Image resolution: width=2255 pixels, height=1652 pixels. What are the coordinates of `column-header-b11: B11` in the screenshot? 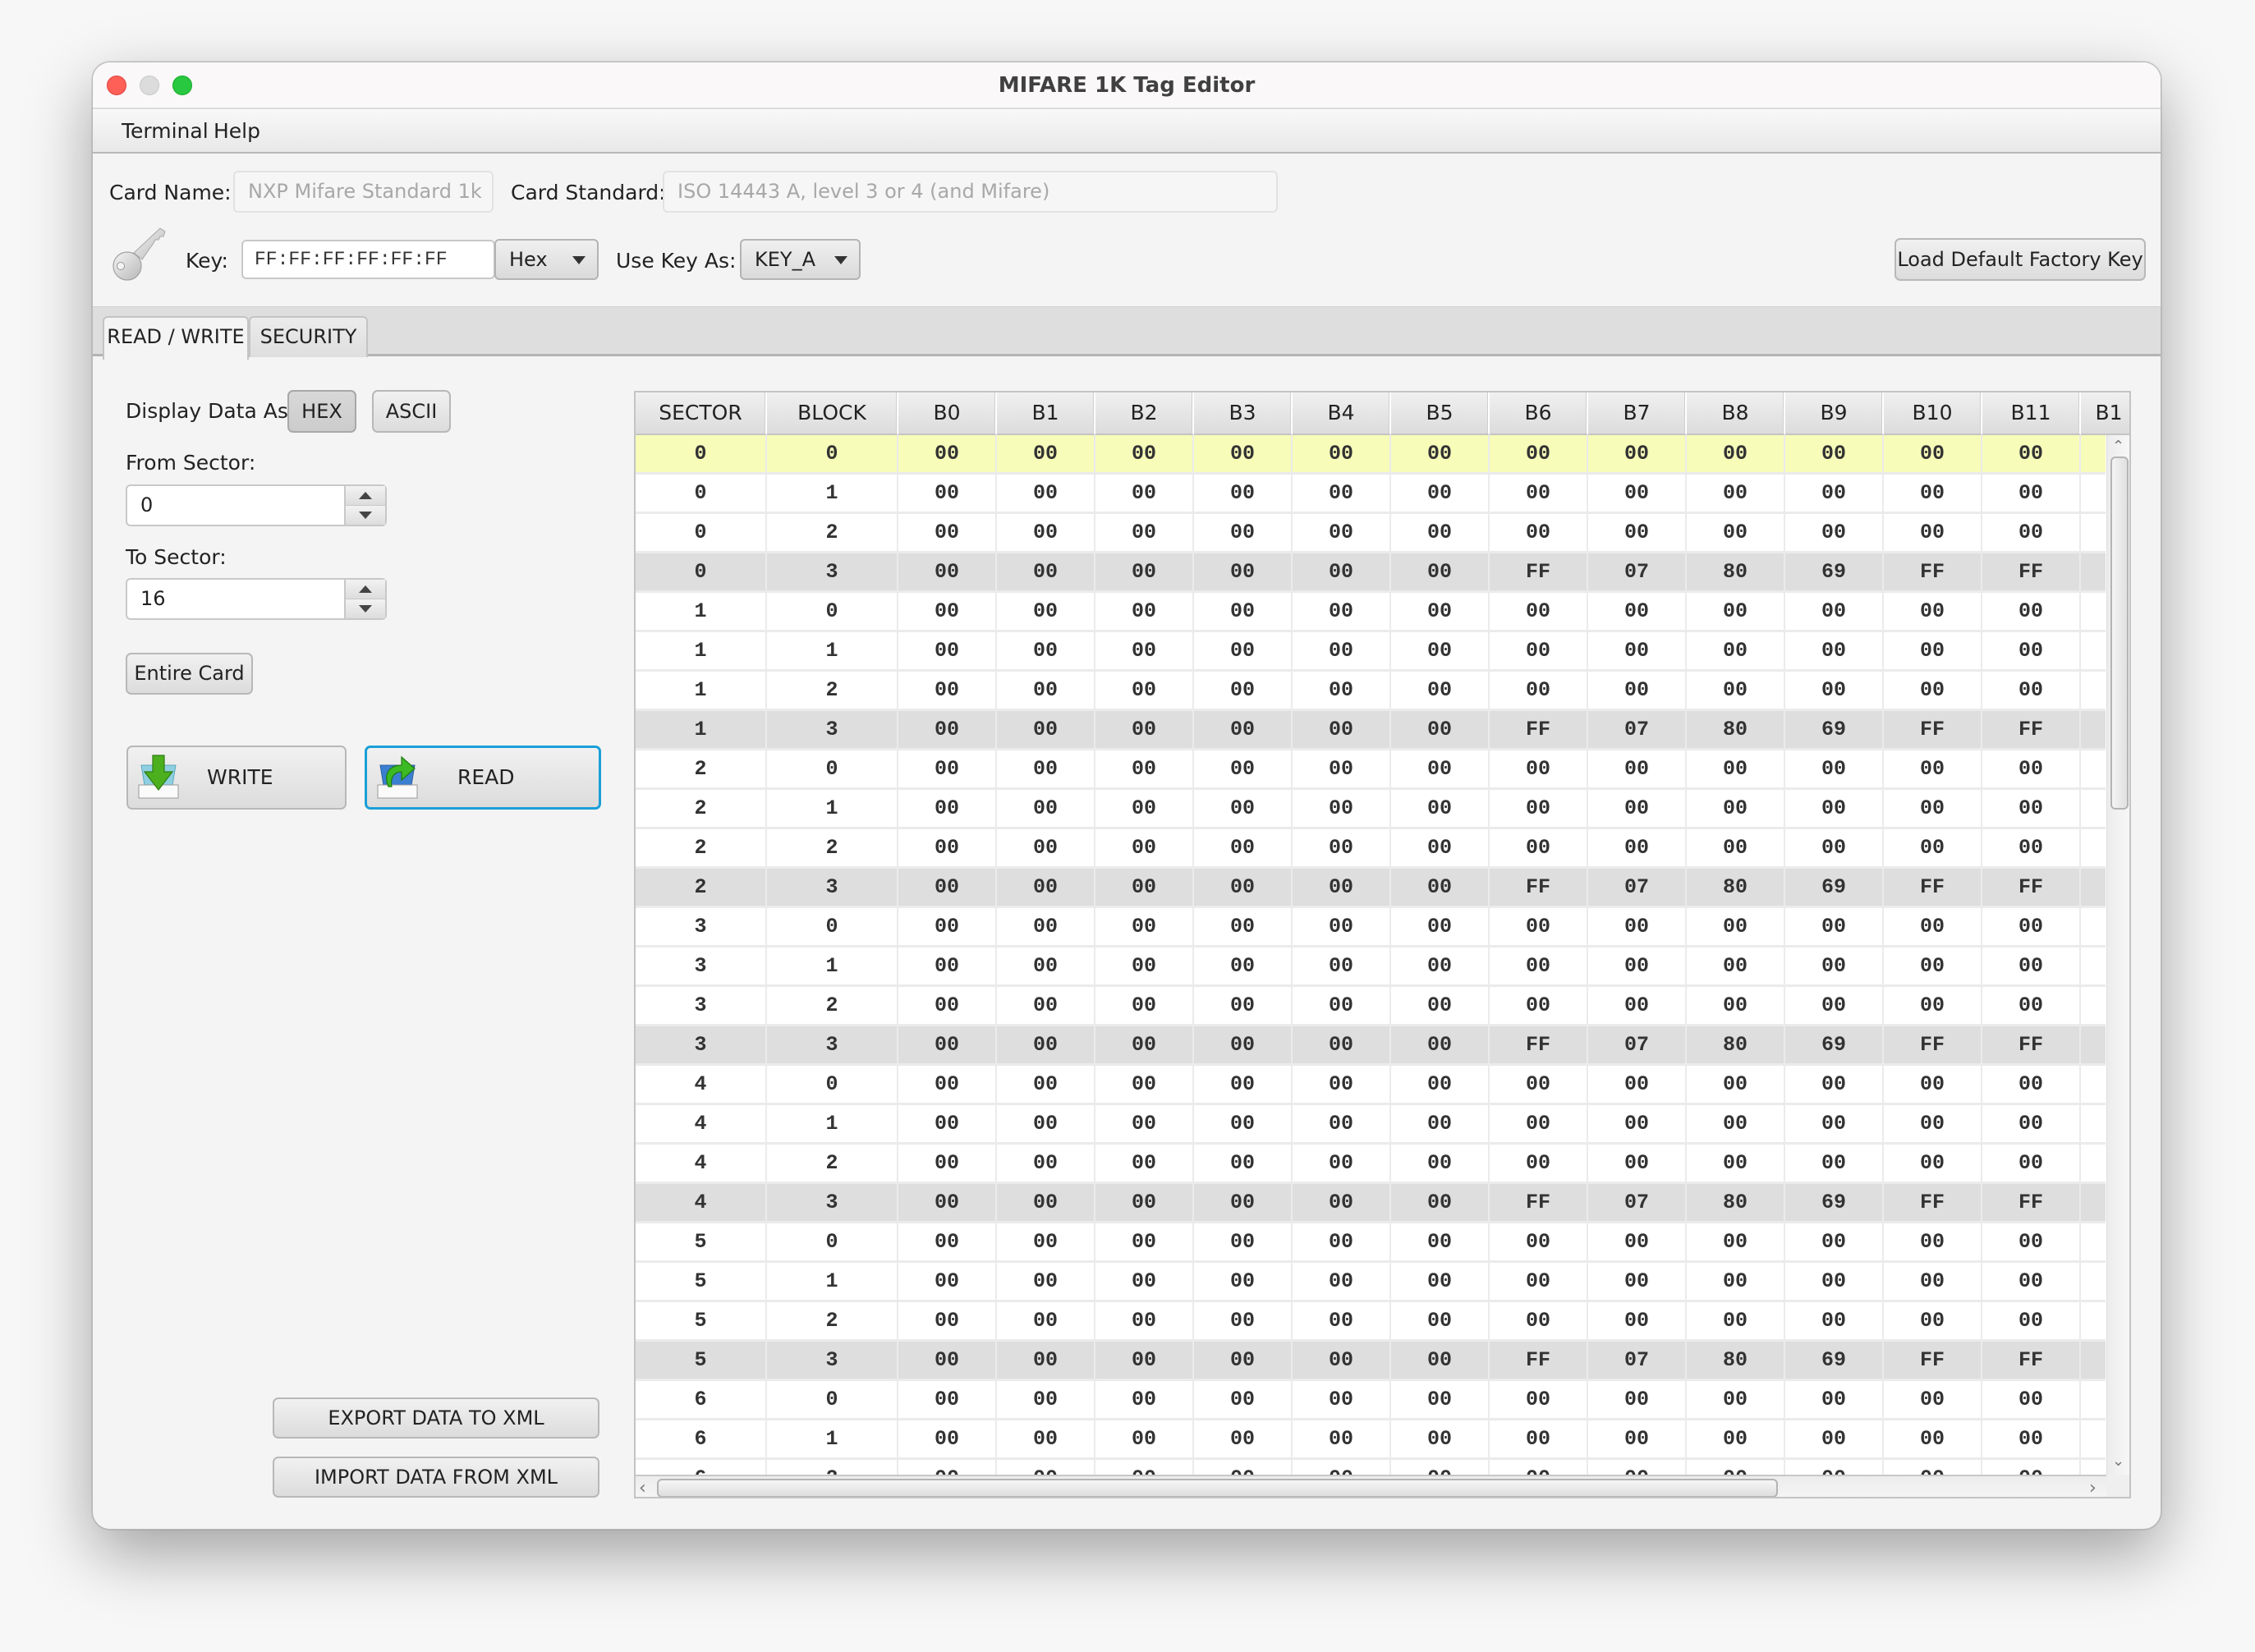 It's located at (2031, 414).